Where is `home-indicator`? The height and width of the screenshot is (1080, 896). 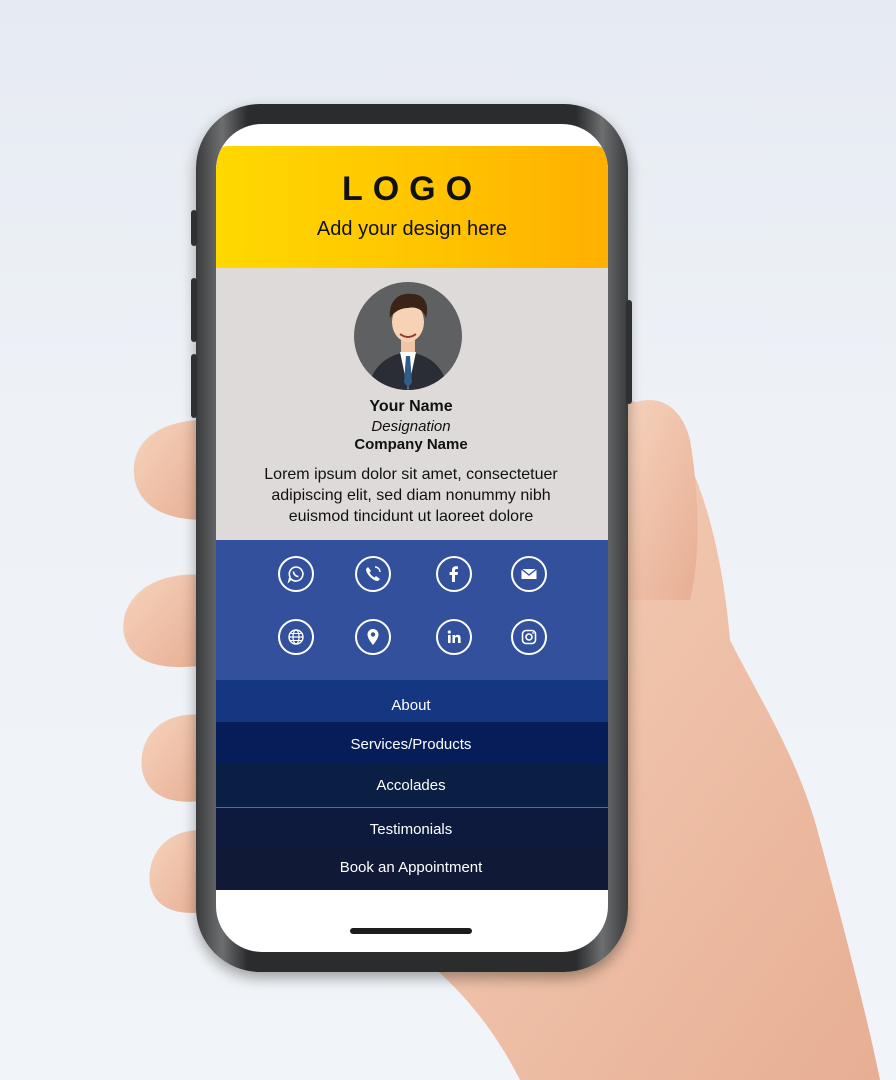 home-indicator is located at coordinates (411, 931).